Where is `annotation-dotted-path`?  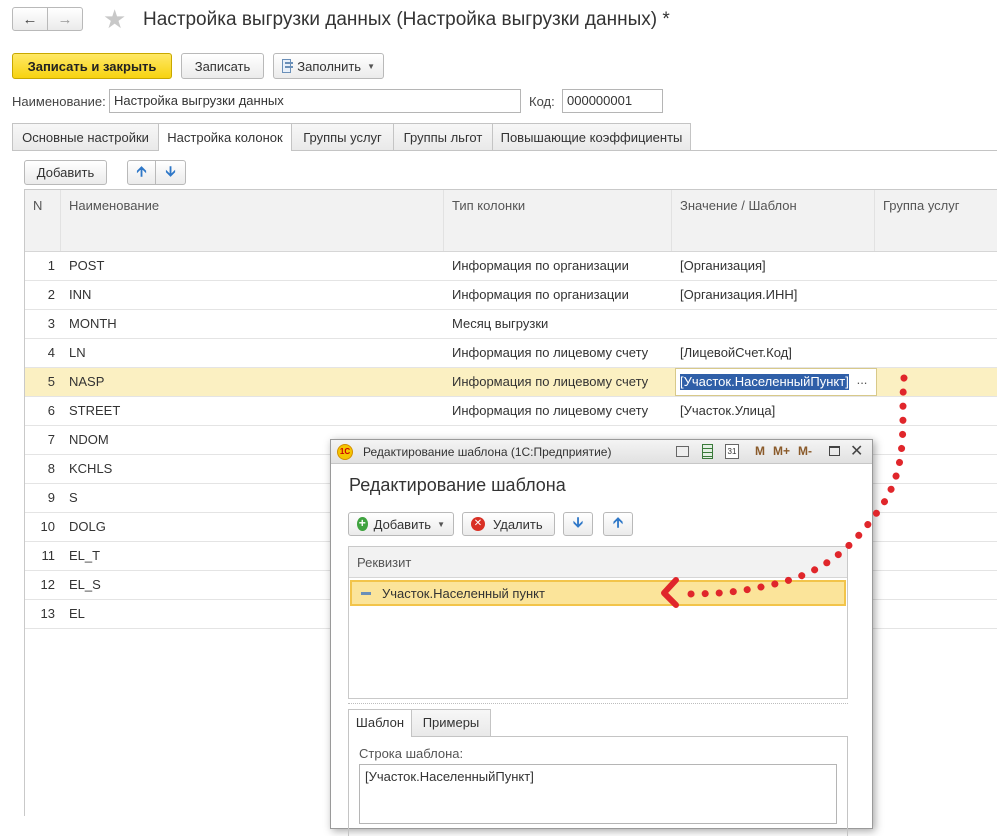 annotation-dotted-path is located at coordinates (793, 486).